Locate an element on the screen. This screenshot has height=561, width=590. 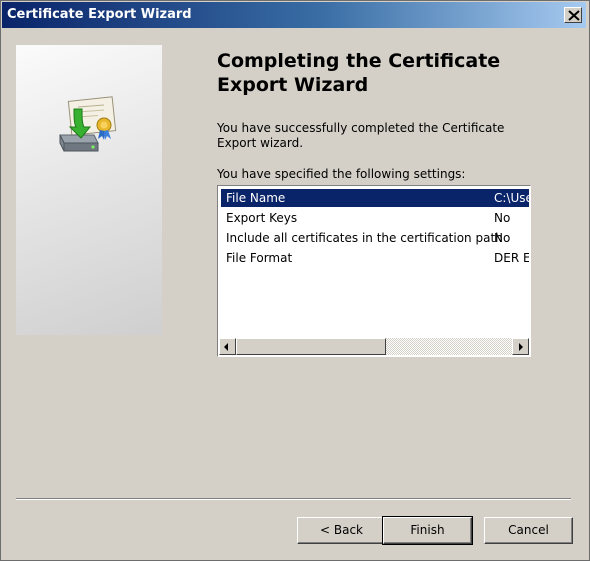
arrow-left-icon is located at coordinates (226, 347).